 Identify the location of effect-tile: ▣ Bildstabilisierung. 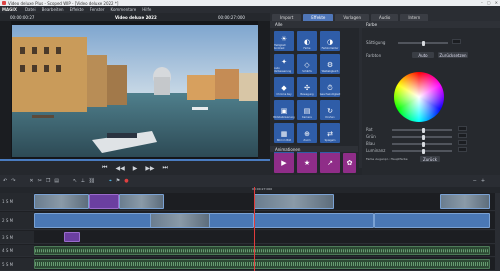
(284, 110).